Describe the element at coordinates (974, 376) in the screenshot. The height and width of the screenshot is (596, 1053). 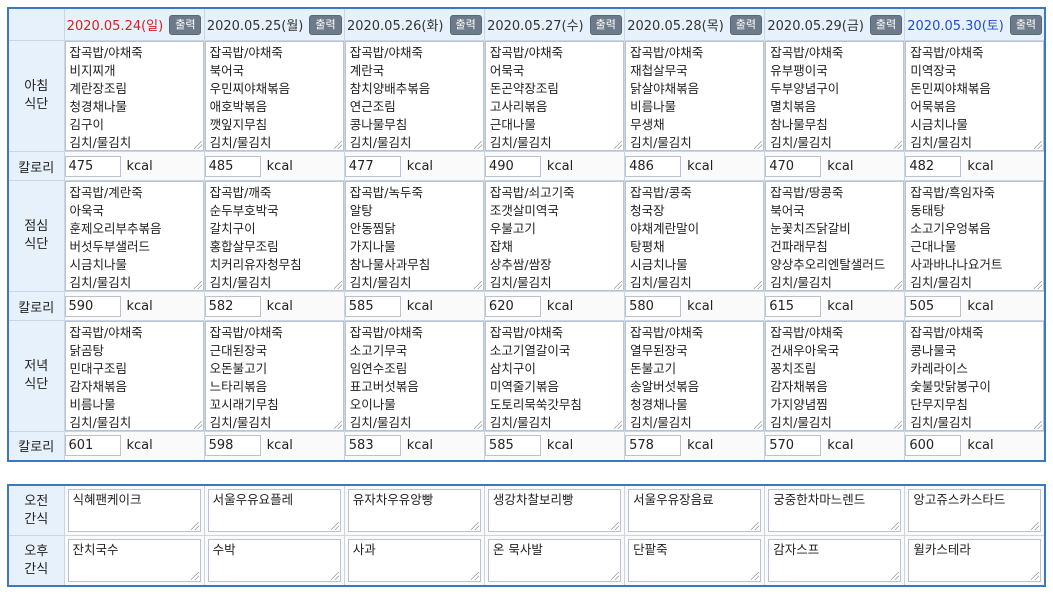
I see `menu-textarea: 잡곡밥/야채죽 콩나물국 카레라이스 숯불맛닭봉구이 단무지무침 김치/물김치` at that location.